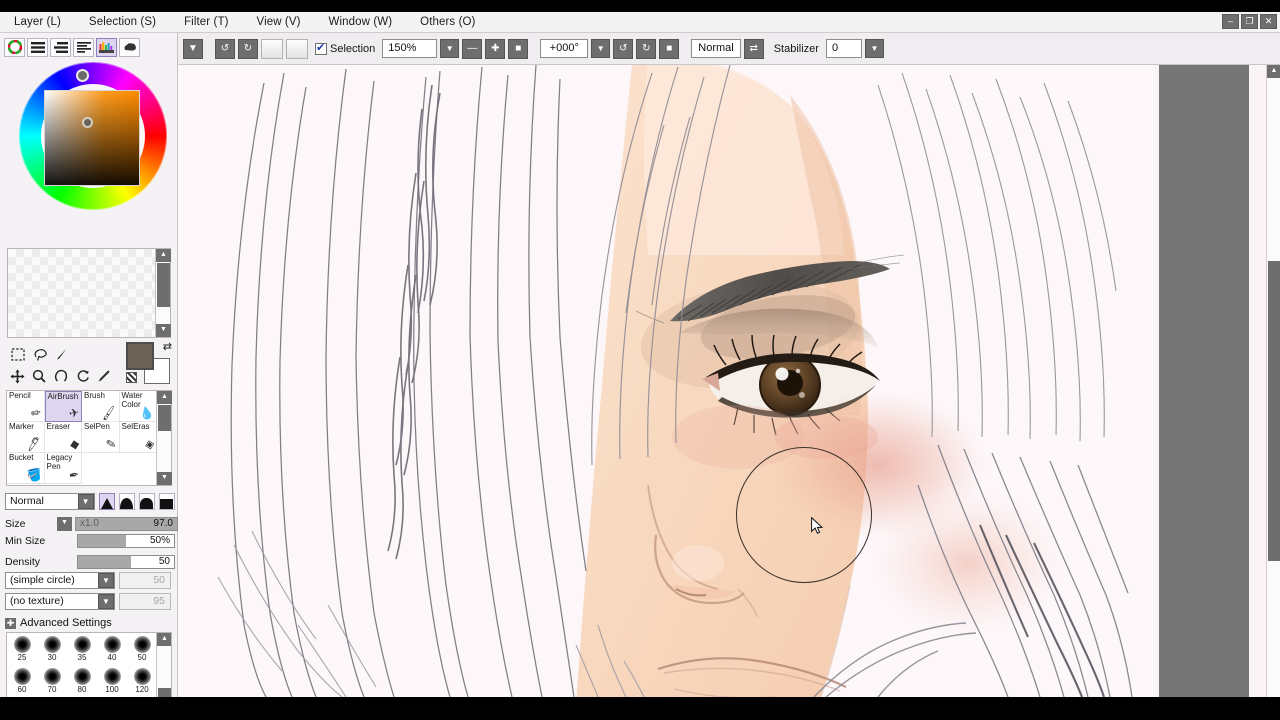  I want to click on undo-button: ↺, so click(225, 48).